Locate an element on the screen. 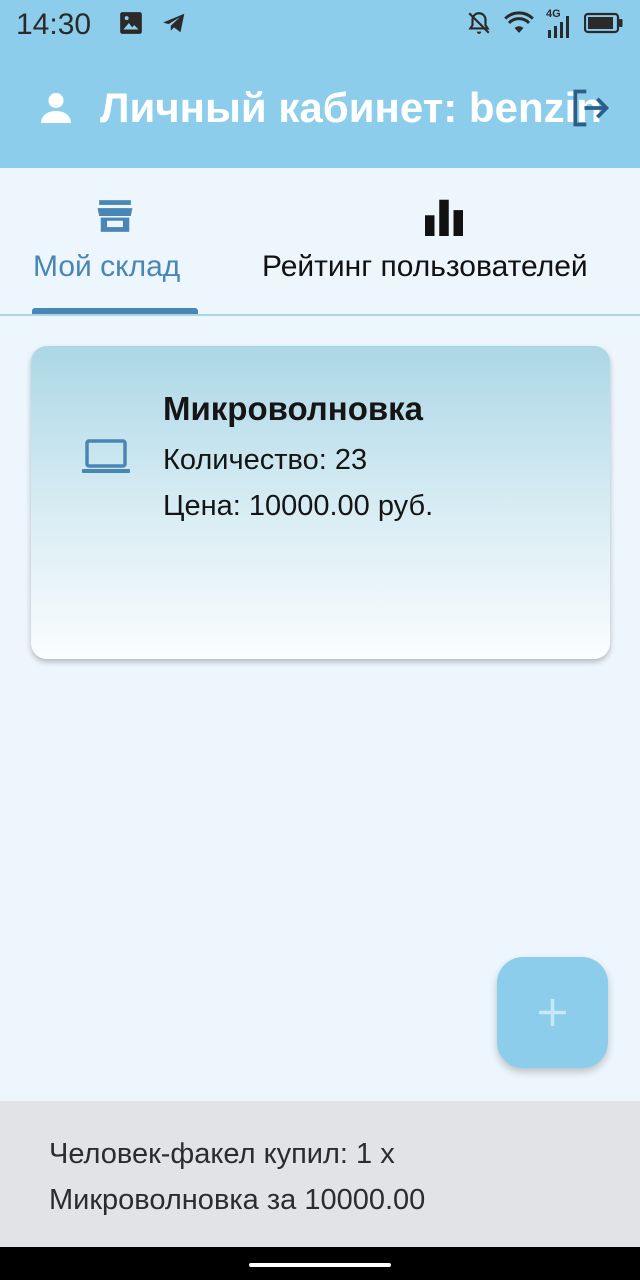  add-product-button is located at coordinates (552, 1012).